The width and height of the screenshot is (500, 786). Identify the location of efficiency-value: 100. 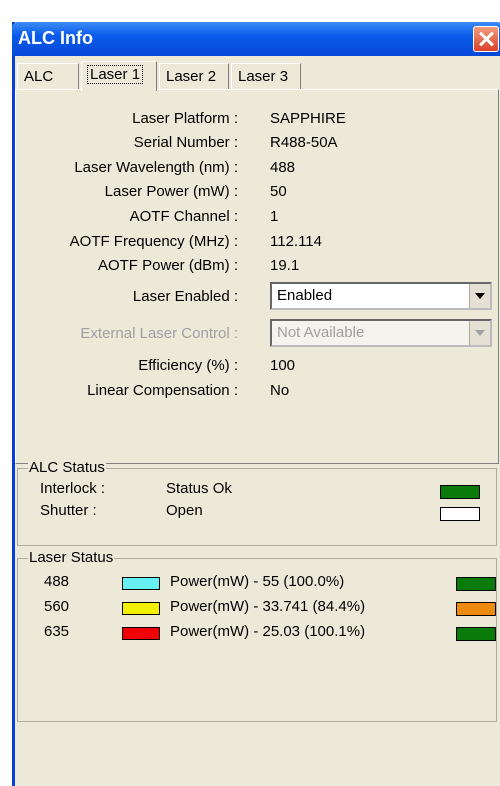
(283, 365).